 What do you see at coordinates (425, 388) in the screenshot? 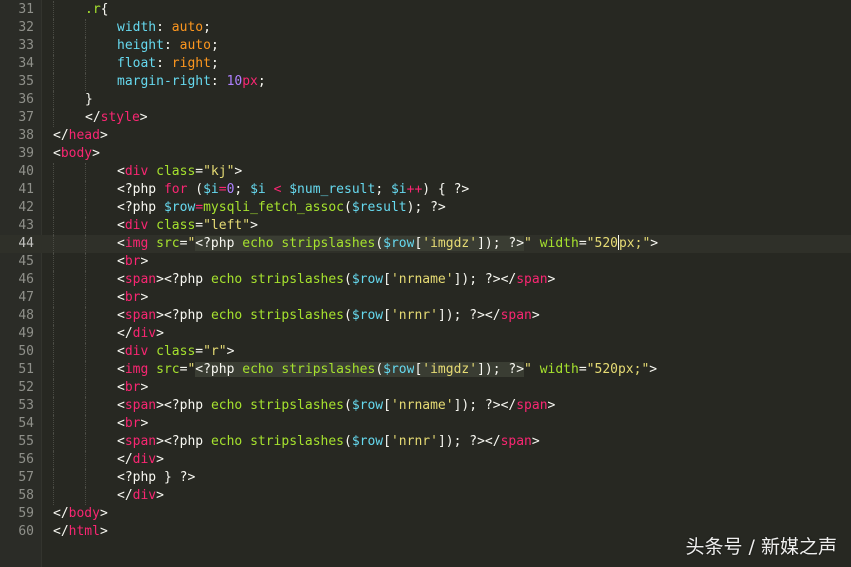
I see `code-line: 52 <br>` at bounding box center [425, 388].